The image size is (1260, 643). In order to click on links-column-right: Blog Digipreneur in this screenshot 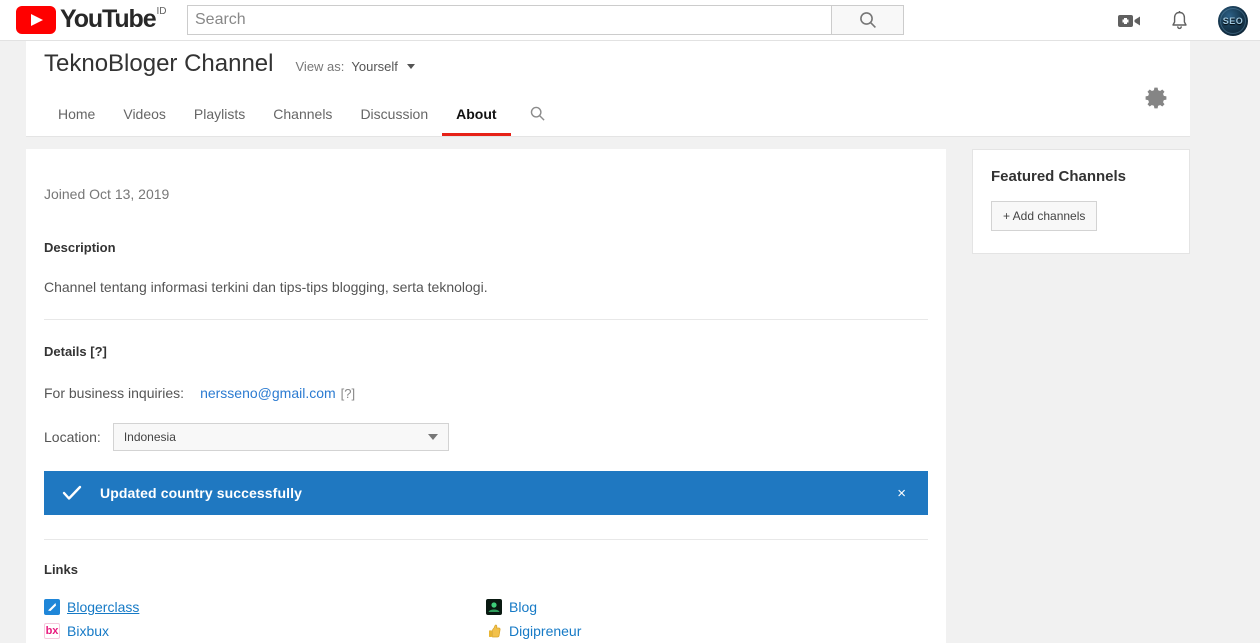, I will do `click(707, 619)`.